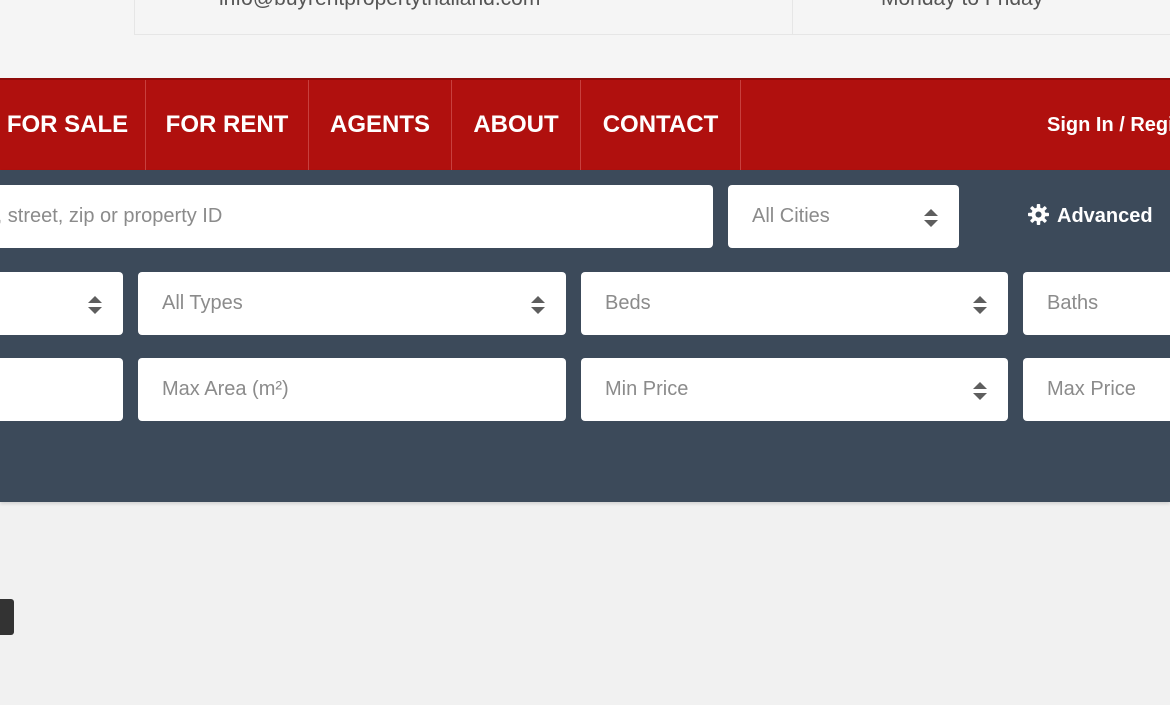  I want to click on max-price-select: Max Price, so click(1096, 389).